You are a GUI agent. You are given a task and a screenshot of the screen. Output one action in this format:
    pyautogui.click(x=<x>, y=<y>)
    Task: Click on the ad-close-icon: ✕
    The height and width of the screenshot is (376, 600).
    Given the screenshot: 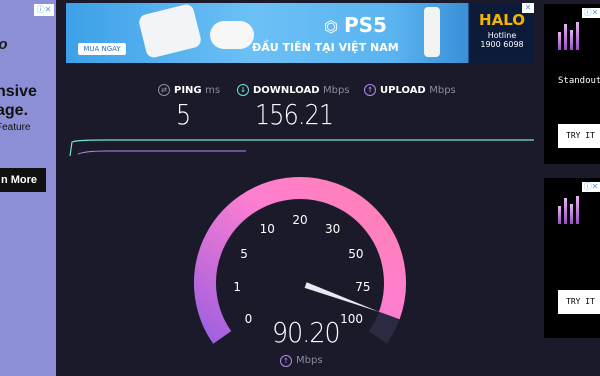 What is the action you would take?
    pyautogui.click(x=528, y=8)
    